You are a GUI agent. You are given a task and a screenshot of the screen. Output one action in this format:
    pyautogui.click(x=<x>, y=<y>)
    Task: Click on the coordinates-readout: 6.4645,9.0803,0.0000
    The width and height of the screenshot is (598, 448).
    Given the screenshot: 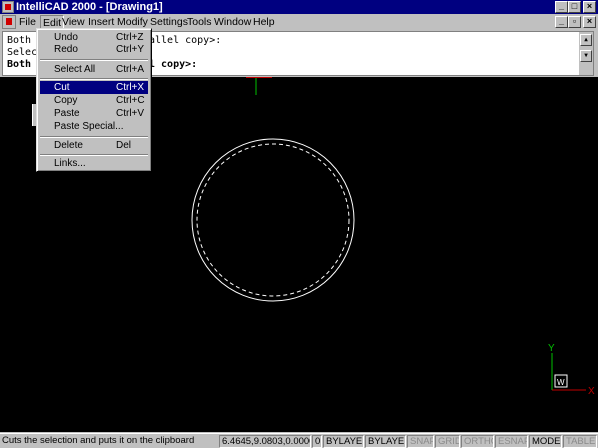 What is the action you would take?
    pyautogui.click(x=265, y=441)
    